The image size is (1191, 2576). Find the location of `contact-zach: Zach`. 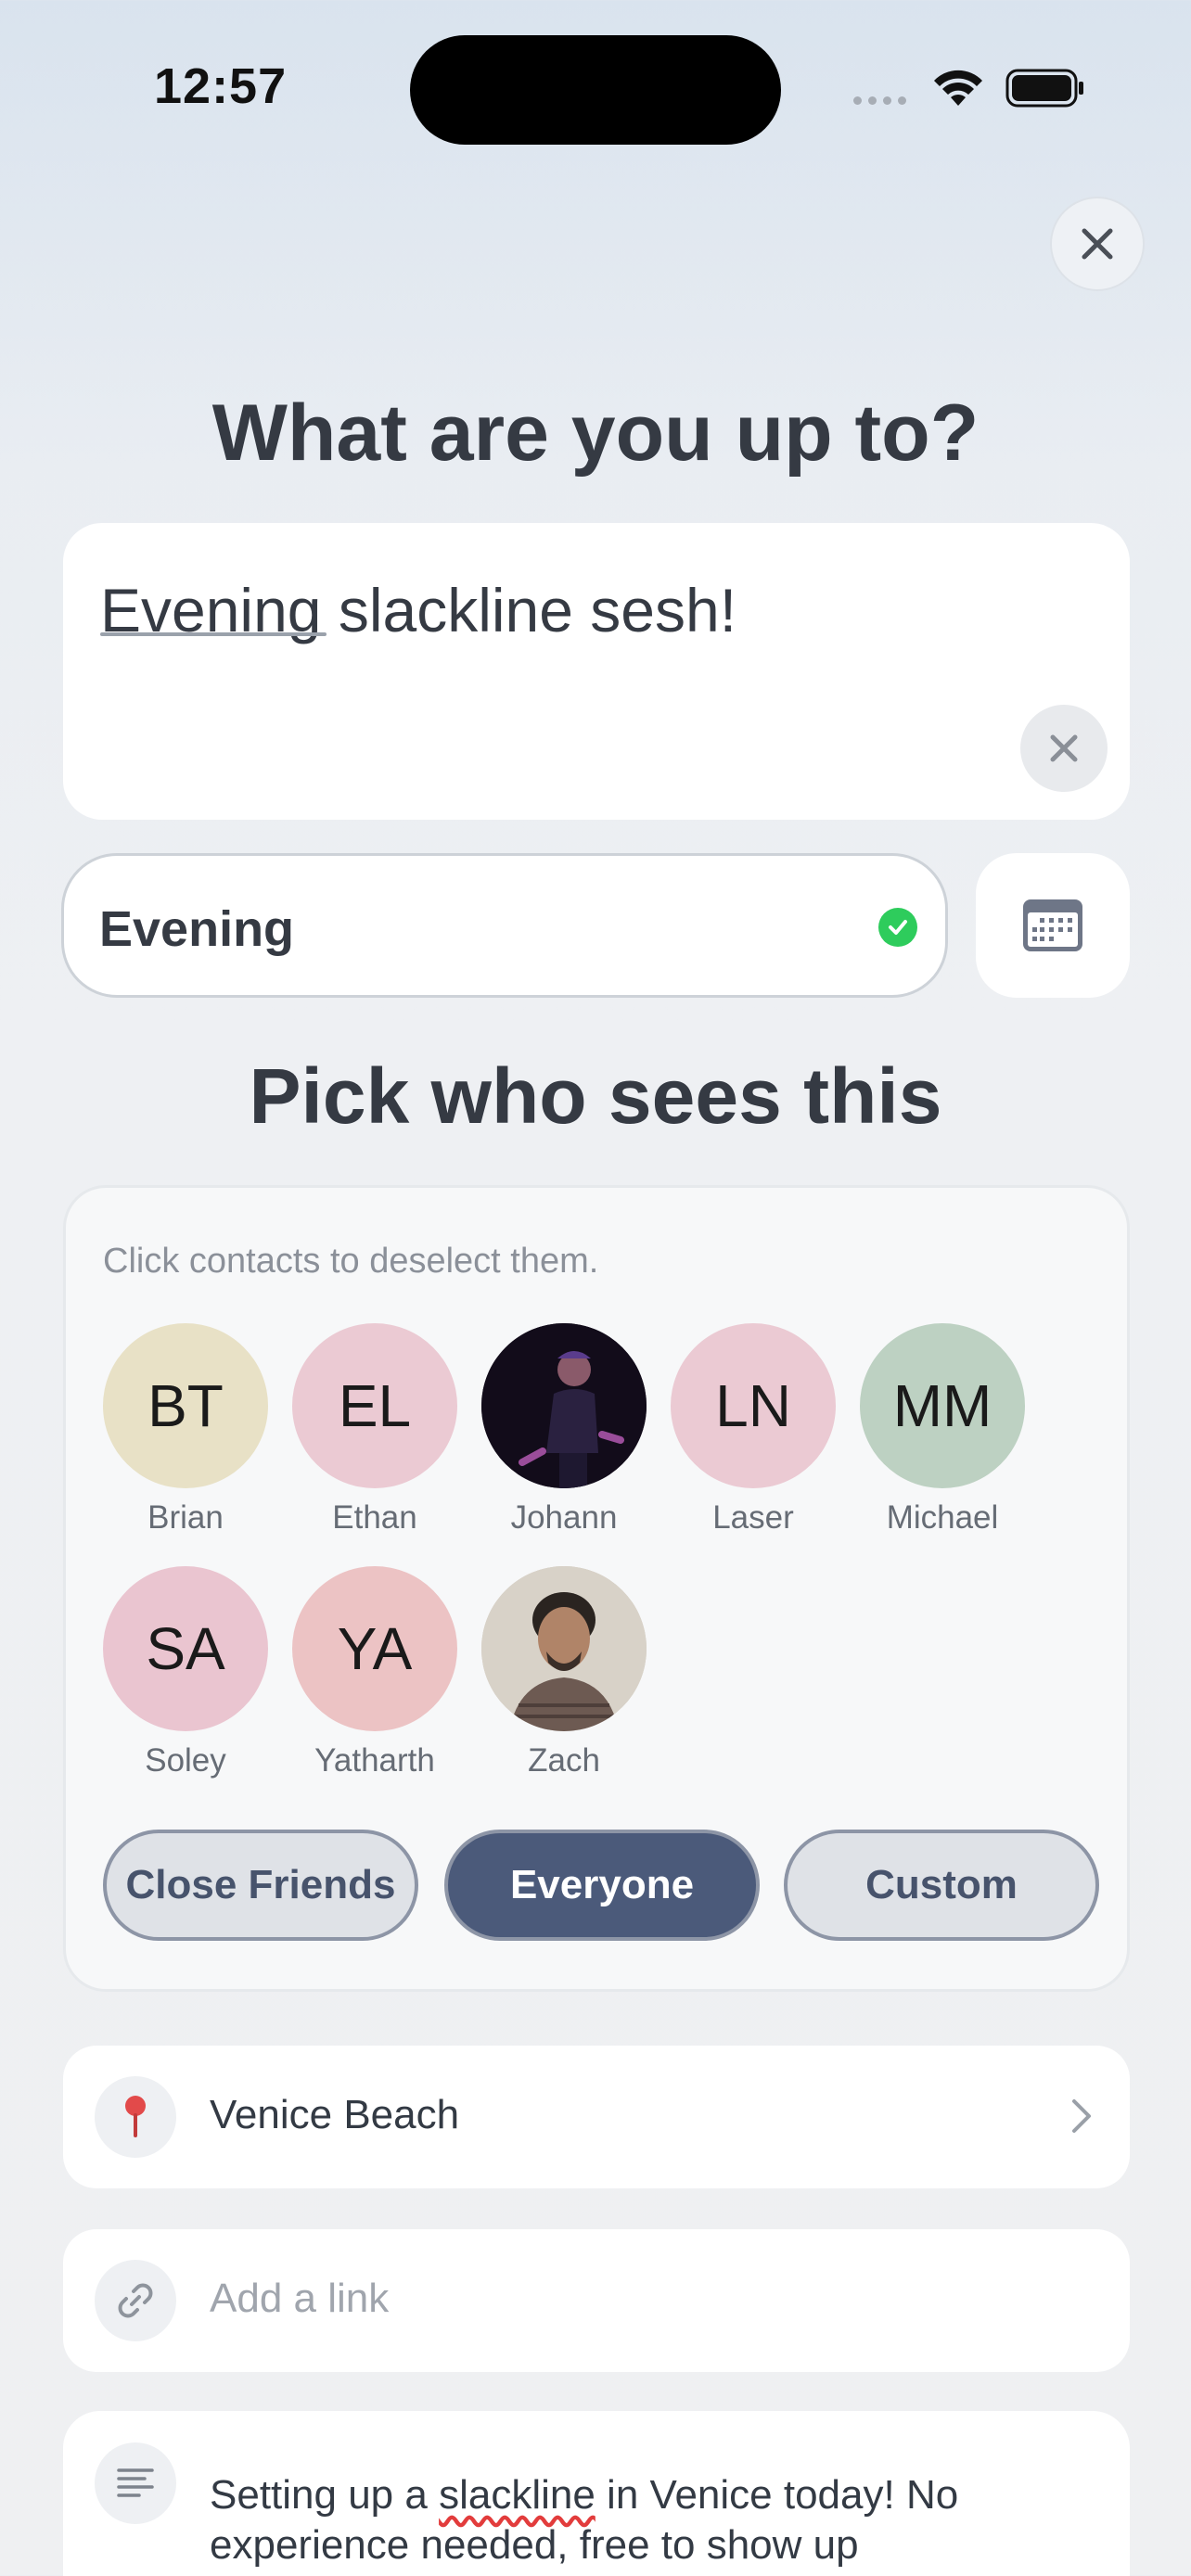

contact-zach: Zach is located at coordinates (564, 1672).